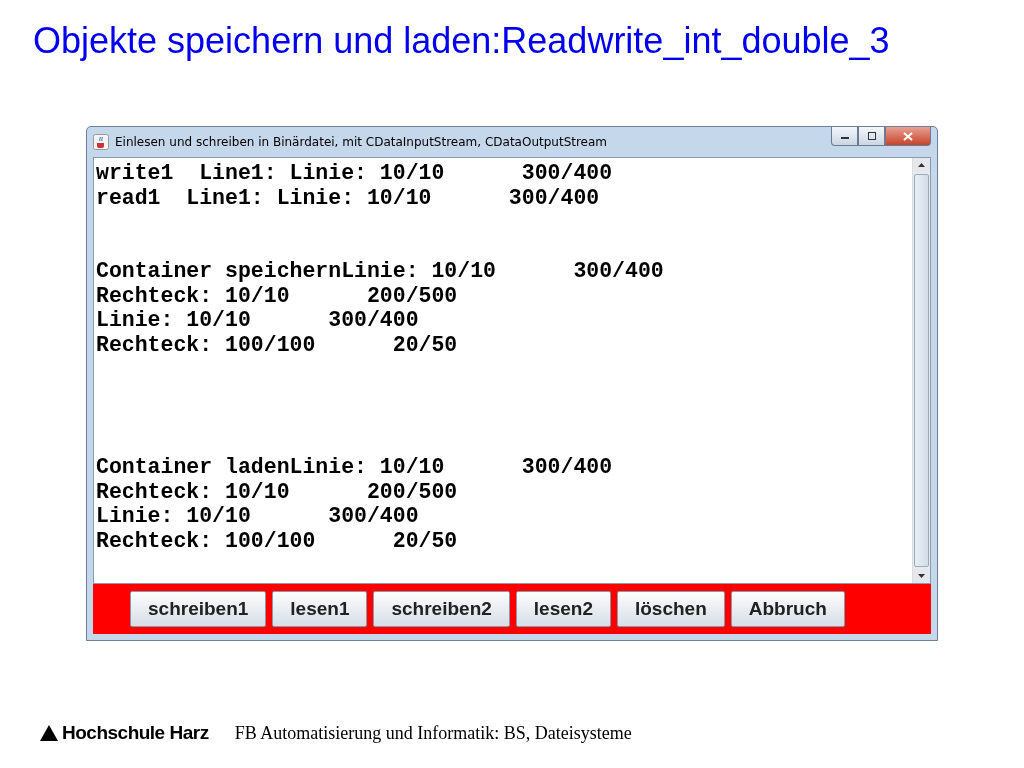 This screenshot has height=768, width=1024. Describe the element at coordinates (362, 142) in the screenshot. I see `window-title: Einlesen und schreiben in Binärdatei, mit CDataInputStream, CDataOutputStream` at that location.